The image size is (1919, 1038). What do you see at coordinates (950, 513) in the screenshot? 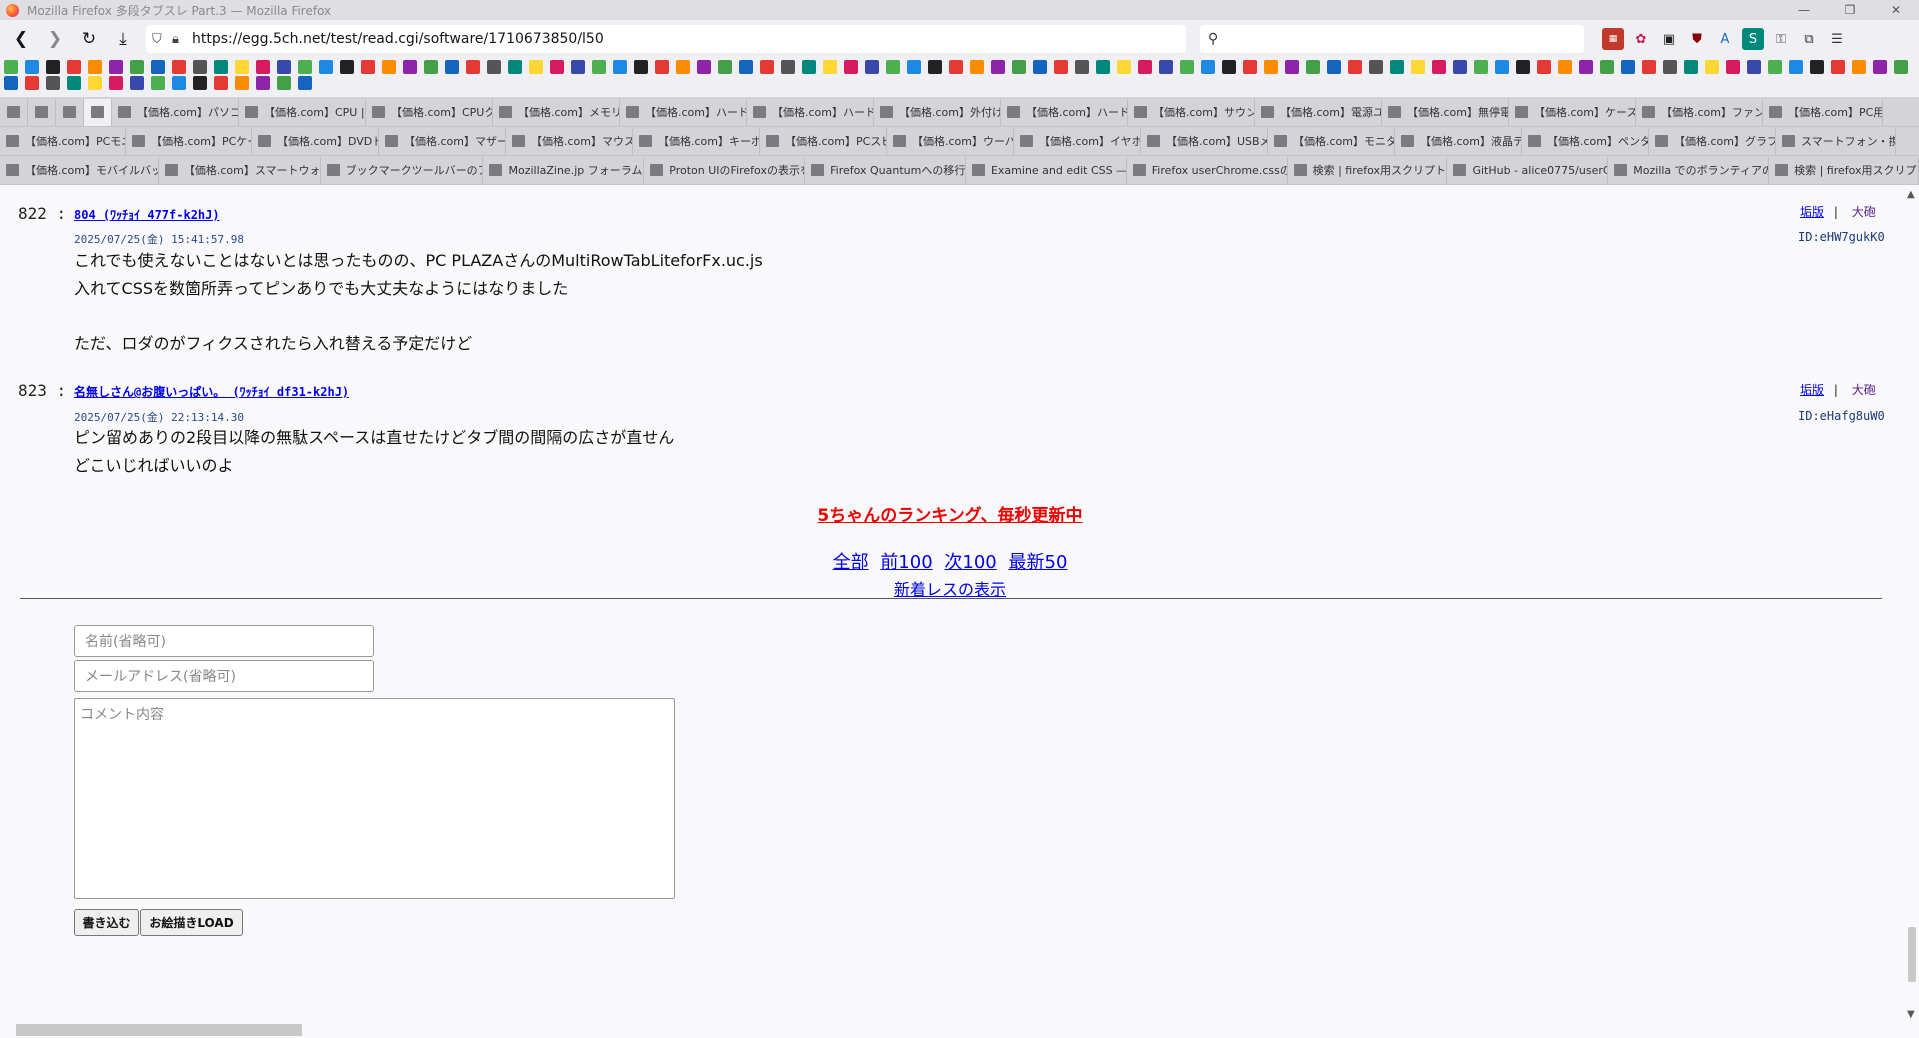
I see `ranking-link: 5ちゃんのランキング、毎秒更新中` at bounding box center [950, 513].